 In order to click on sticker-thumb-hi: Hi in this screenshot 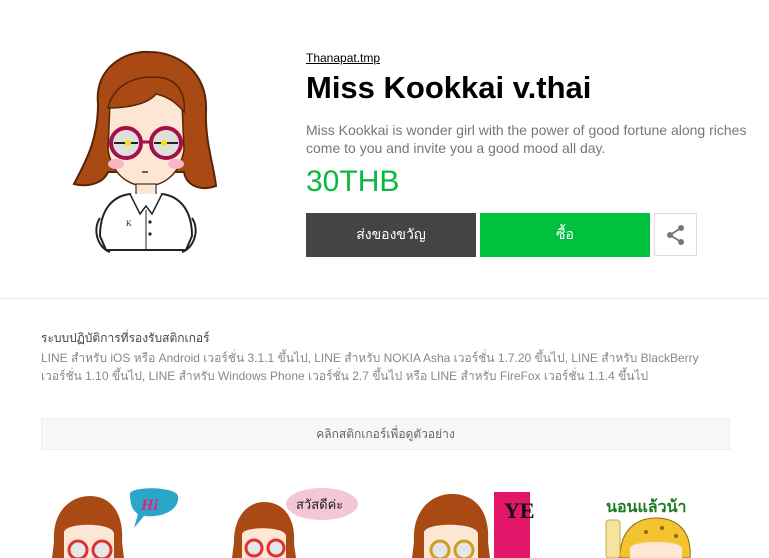, I will do `click(115, 520)`.